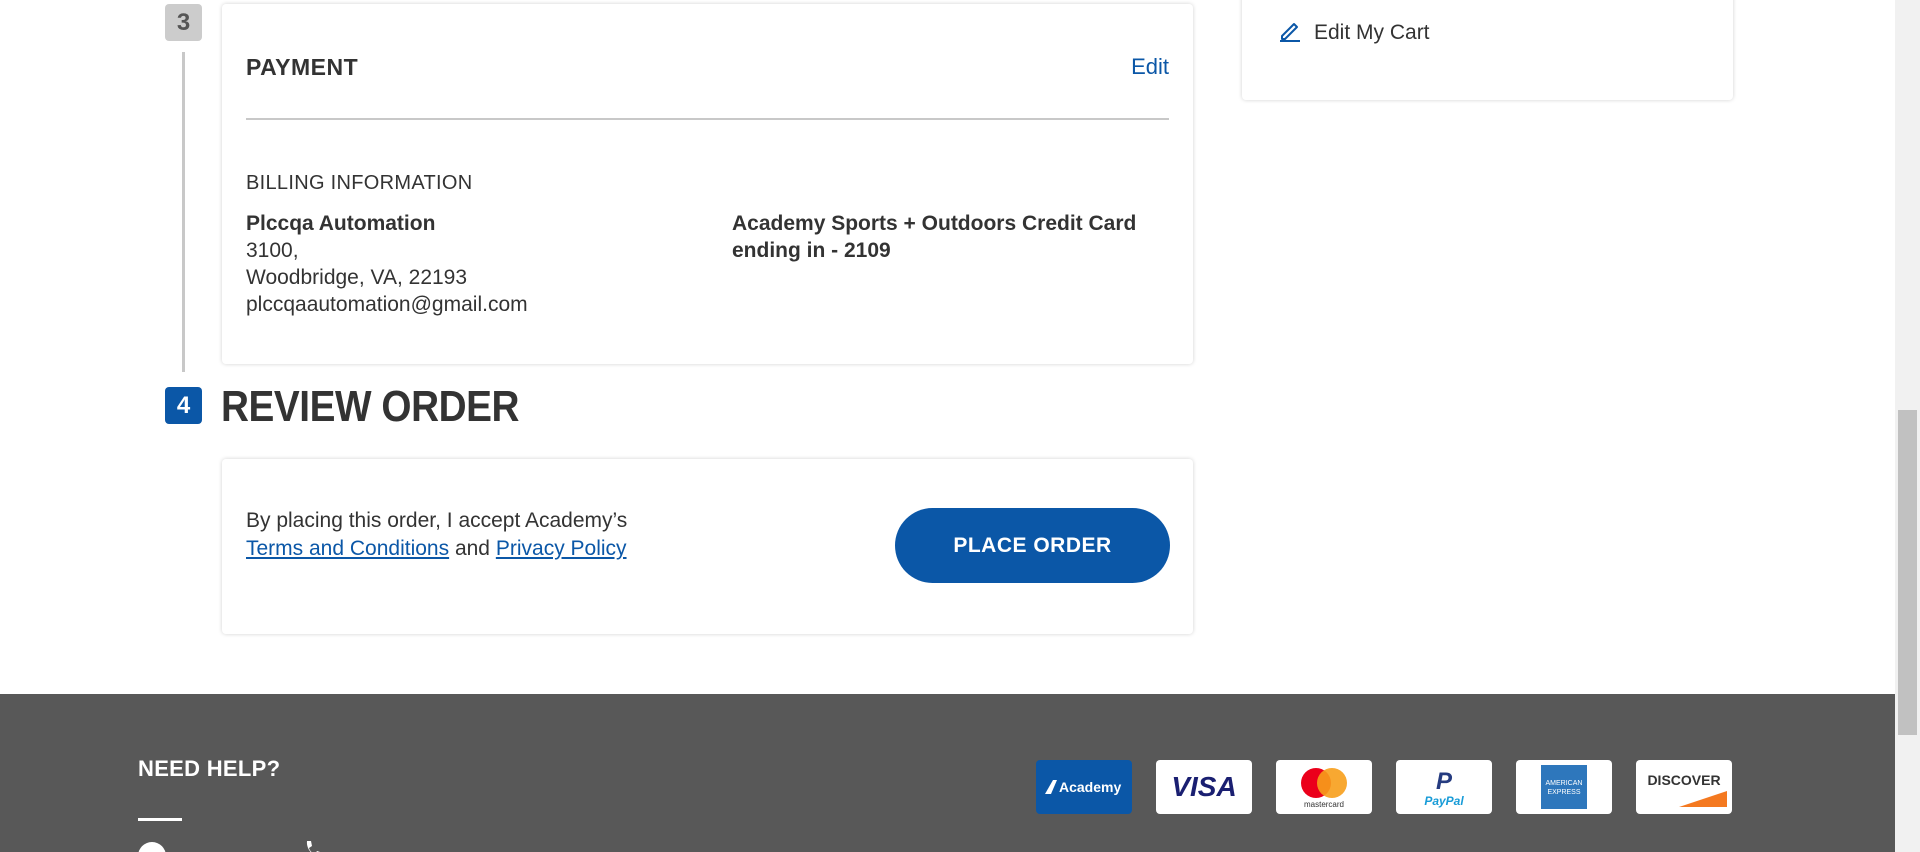 This screenshot has width=1920, height=852. What do you see at coordinates (183, 405) in the screenshot?
I see `step-4-badge: 4` at bounding box center [183, 405].